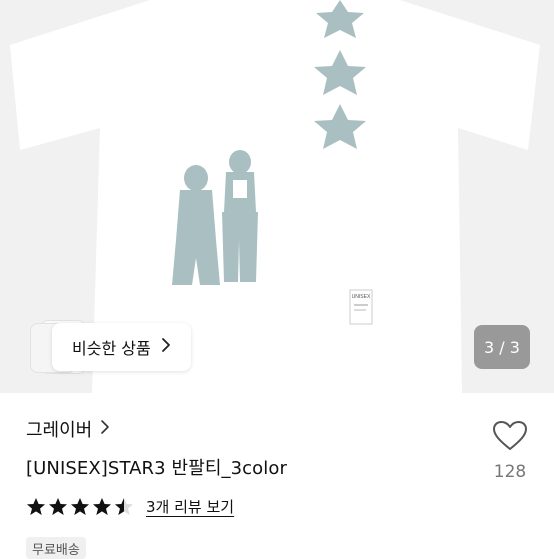 This screenshot has width=554, height=559. I want to click on image-page-indicator: 3 / 3, so click(502, 347).